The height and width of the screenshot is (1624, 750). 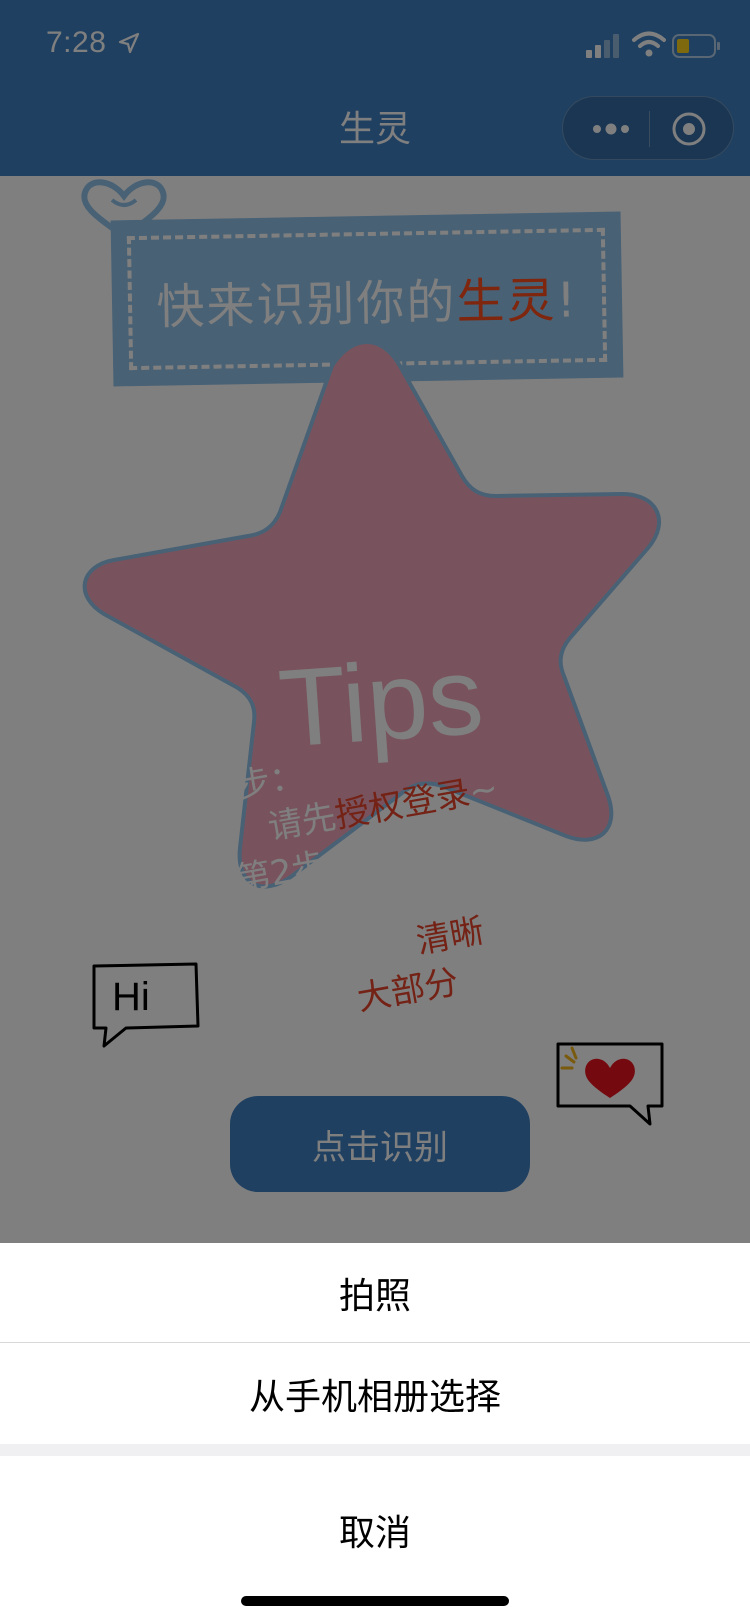 What do you see at coordinates (375, 1393) in the screenshot?
I see `choose-from-album-option: 从手机相册选择` at bounding box center [375, 1393].